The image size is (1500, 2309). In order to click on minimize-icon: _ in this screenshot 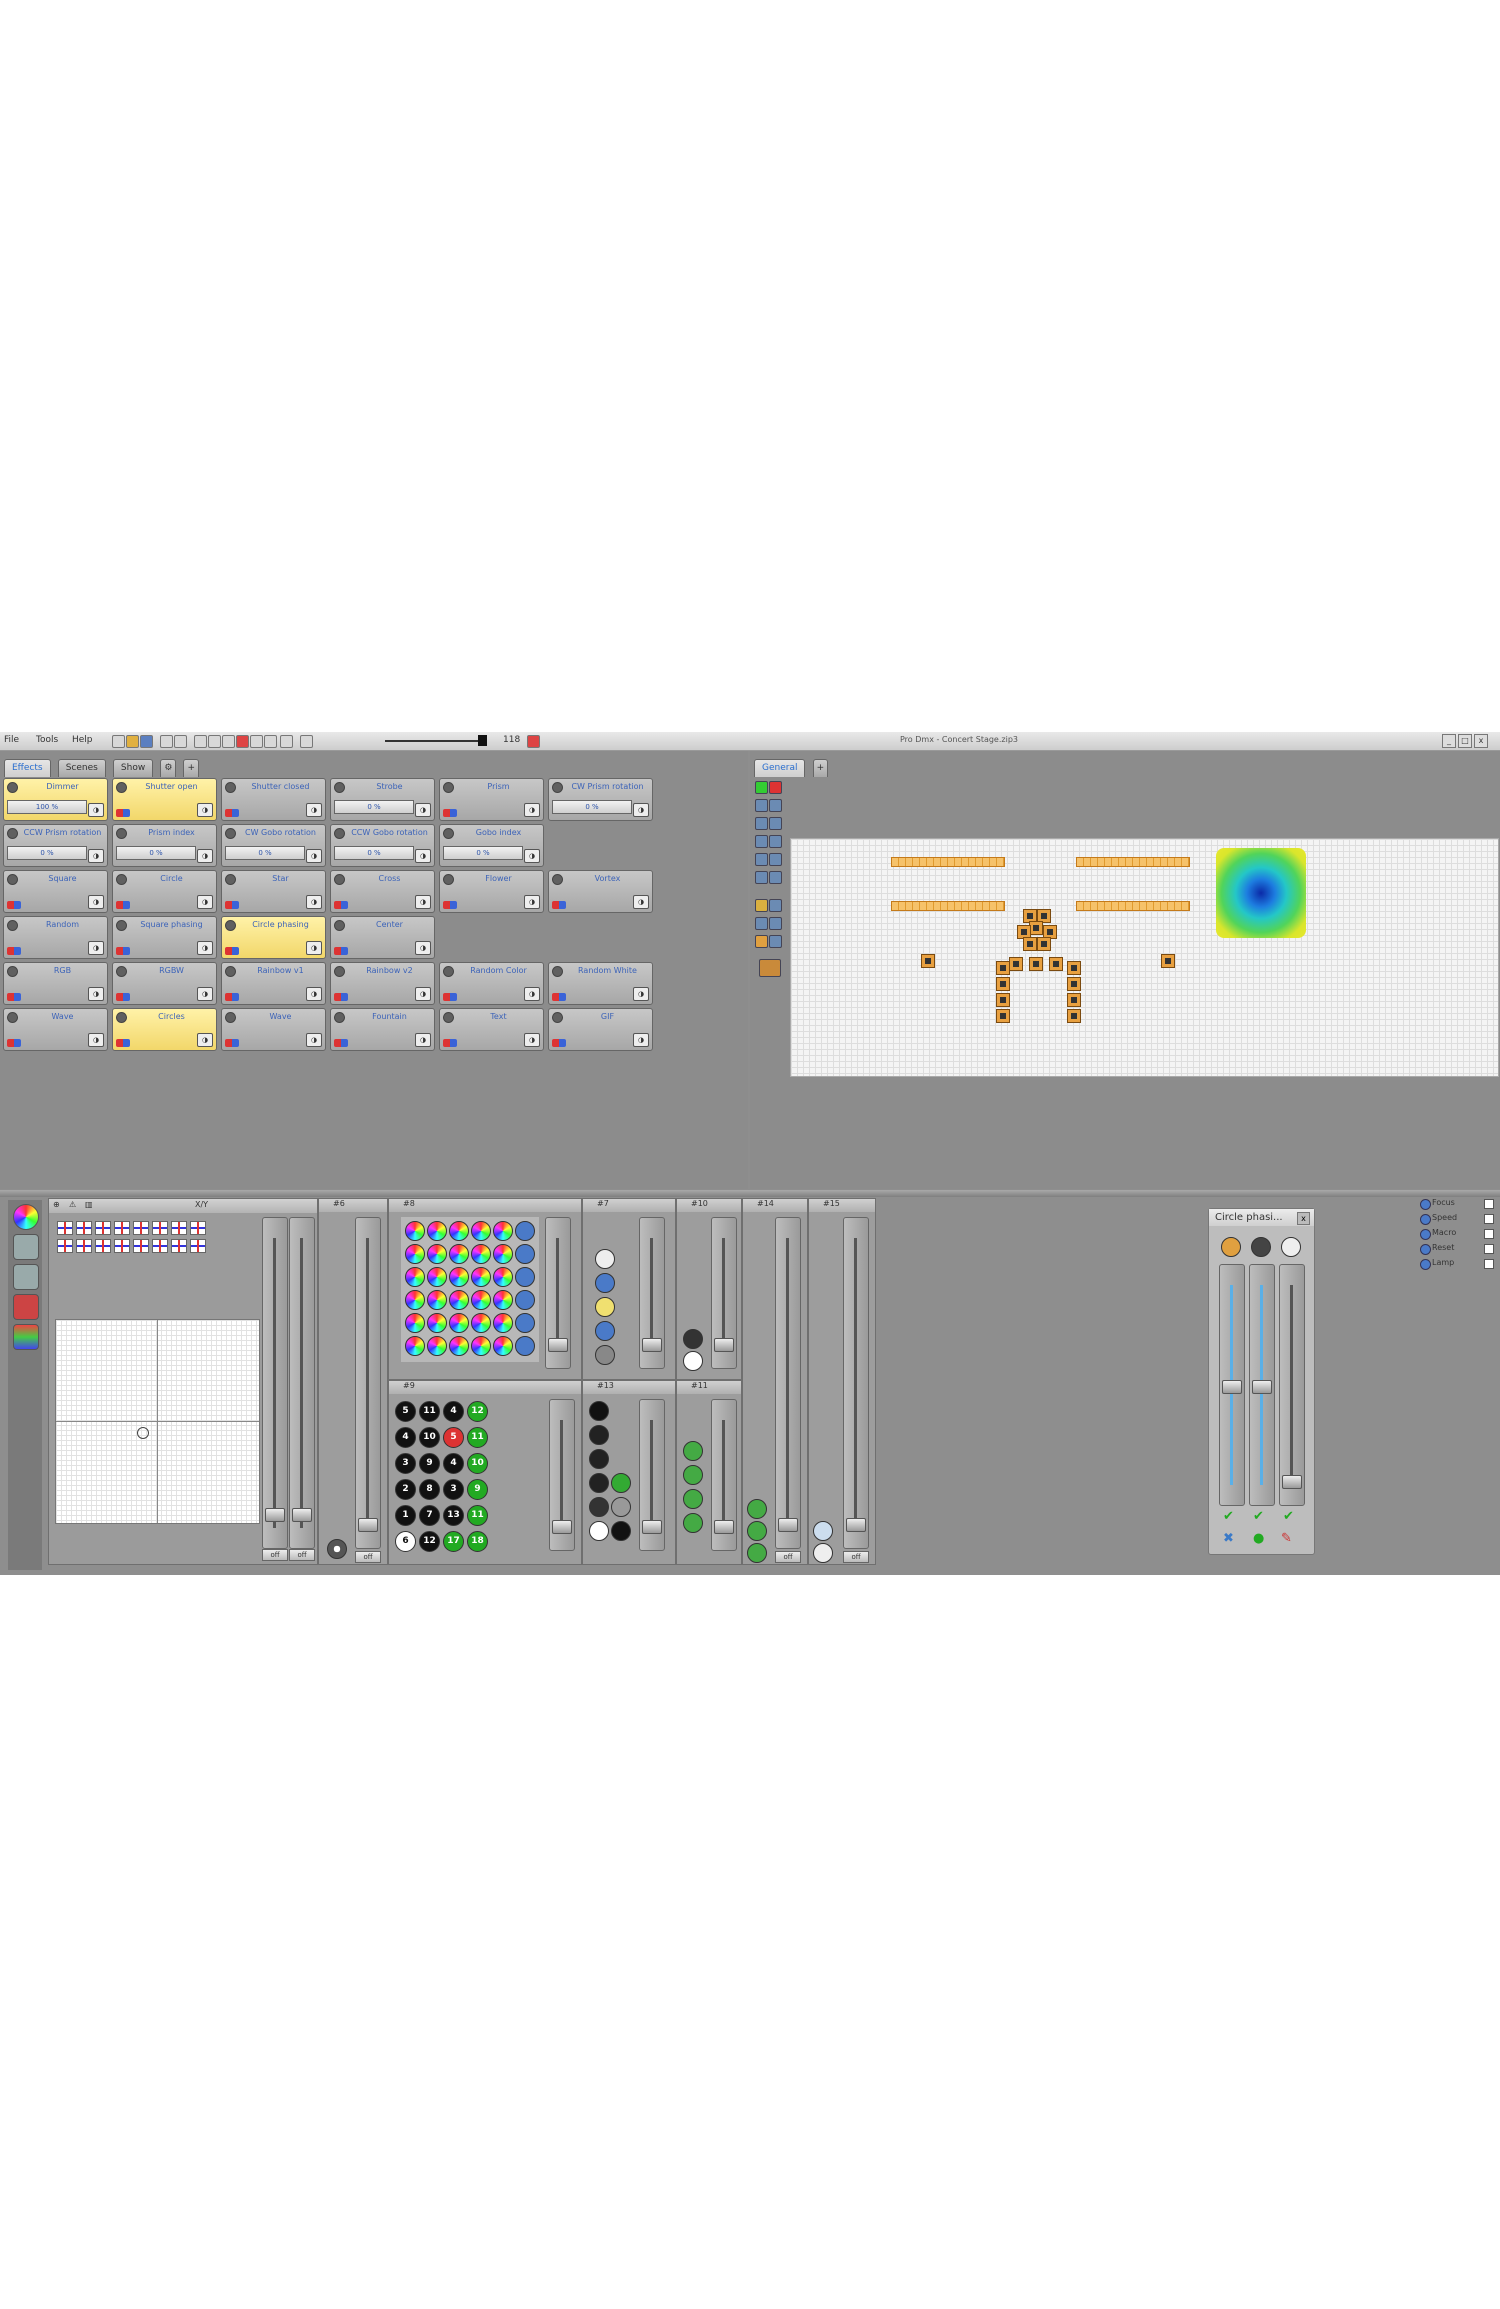, I will do `click(1449, 741)`.